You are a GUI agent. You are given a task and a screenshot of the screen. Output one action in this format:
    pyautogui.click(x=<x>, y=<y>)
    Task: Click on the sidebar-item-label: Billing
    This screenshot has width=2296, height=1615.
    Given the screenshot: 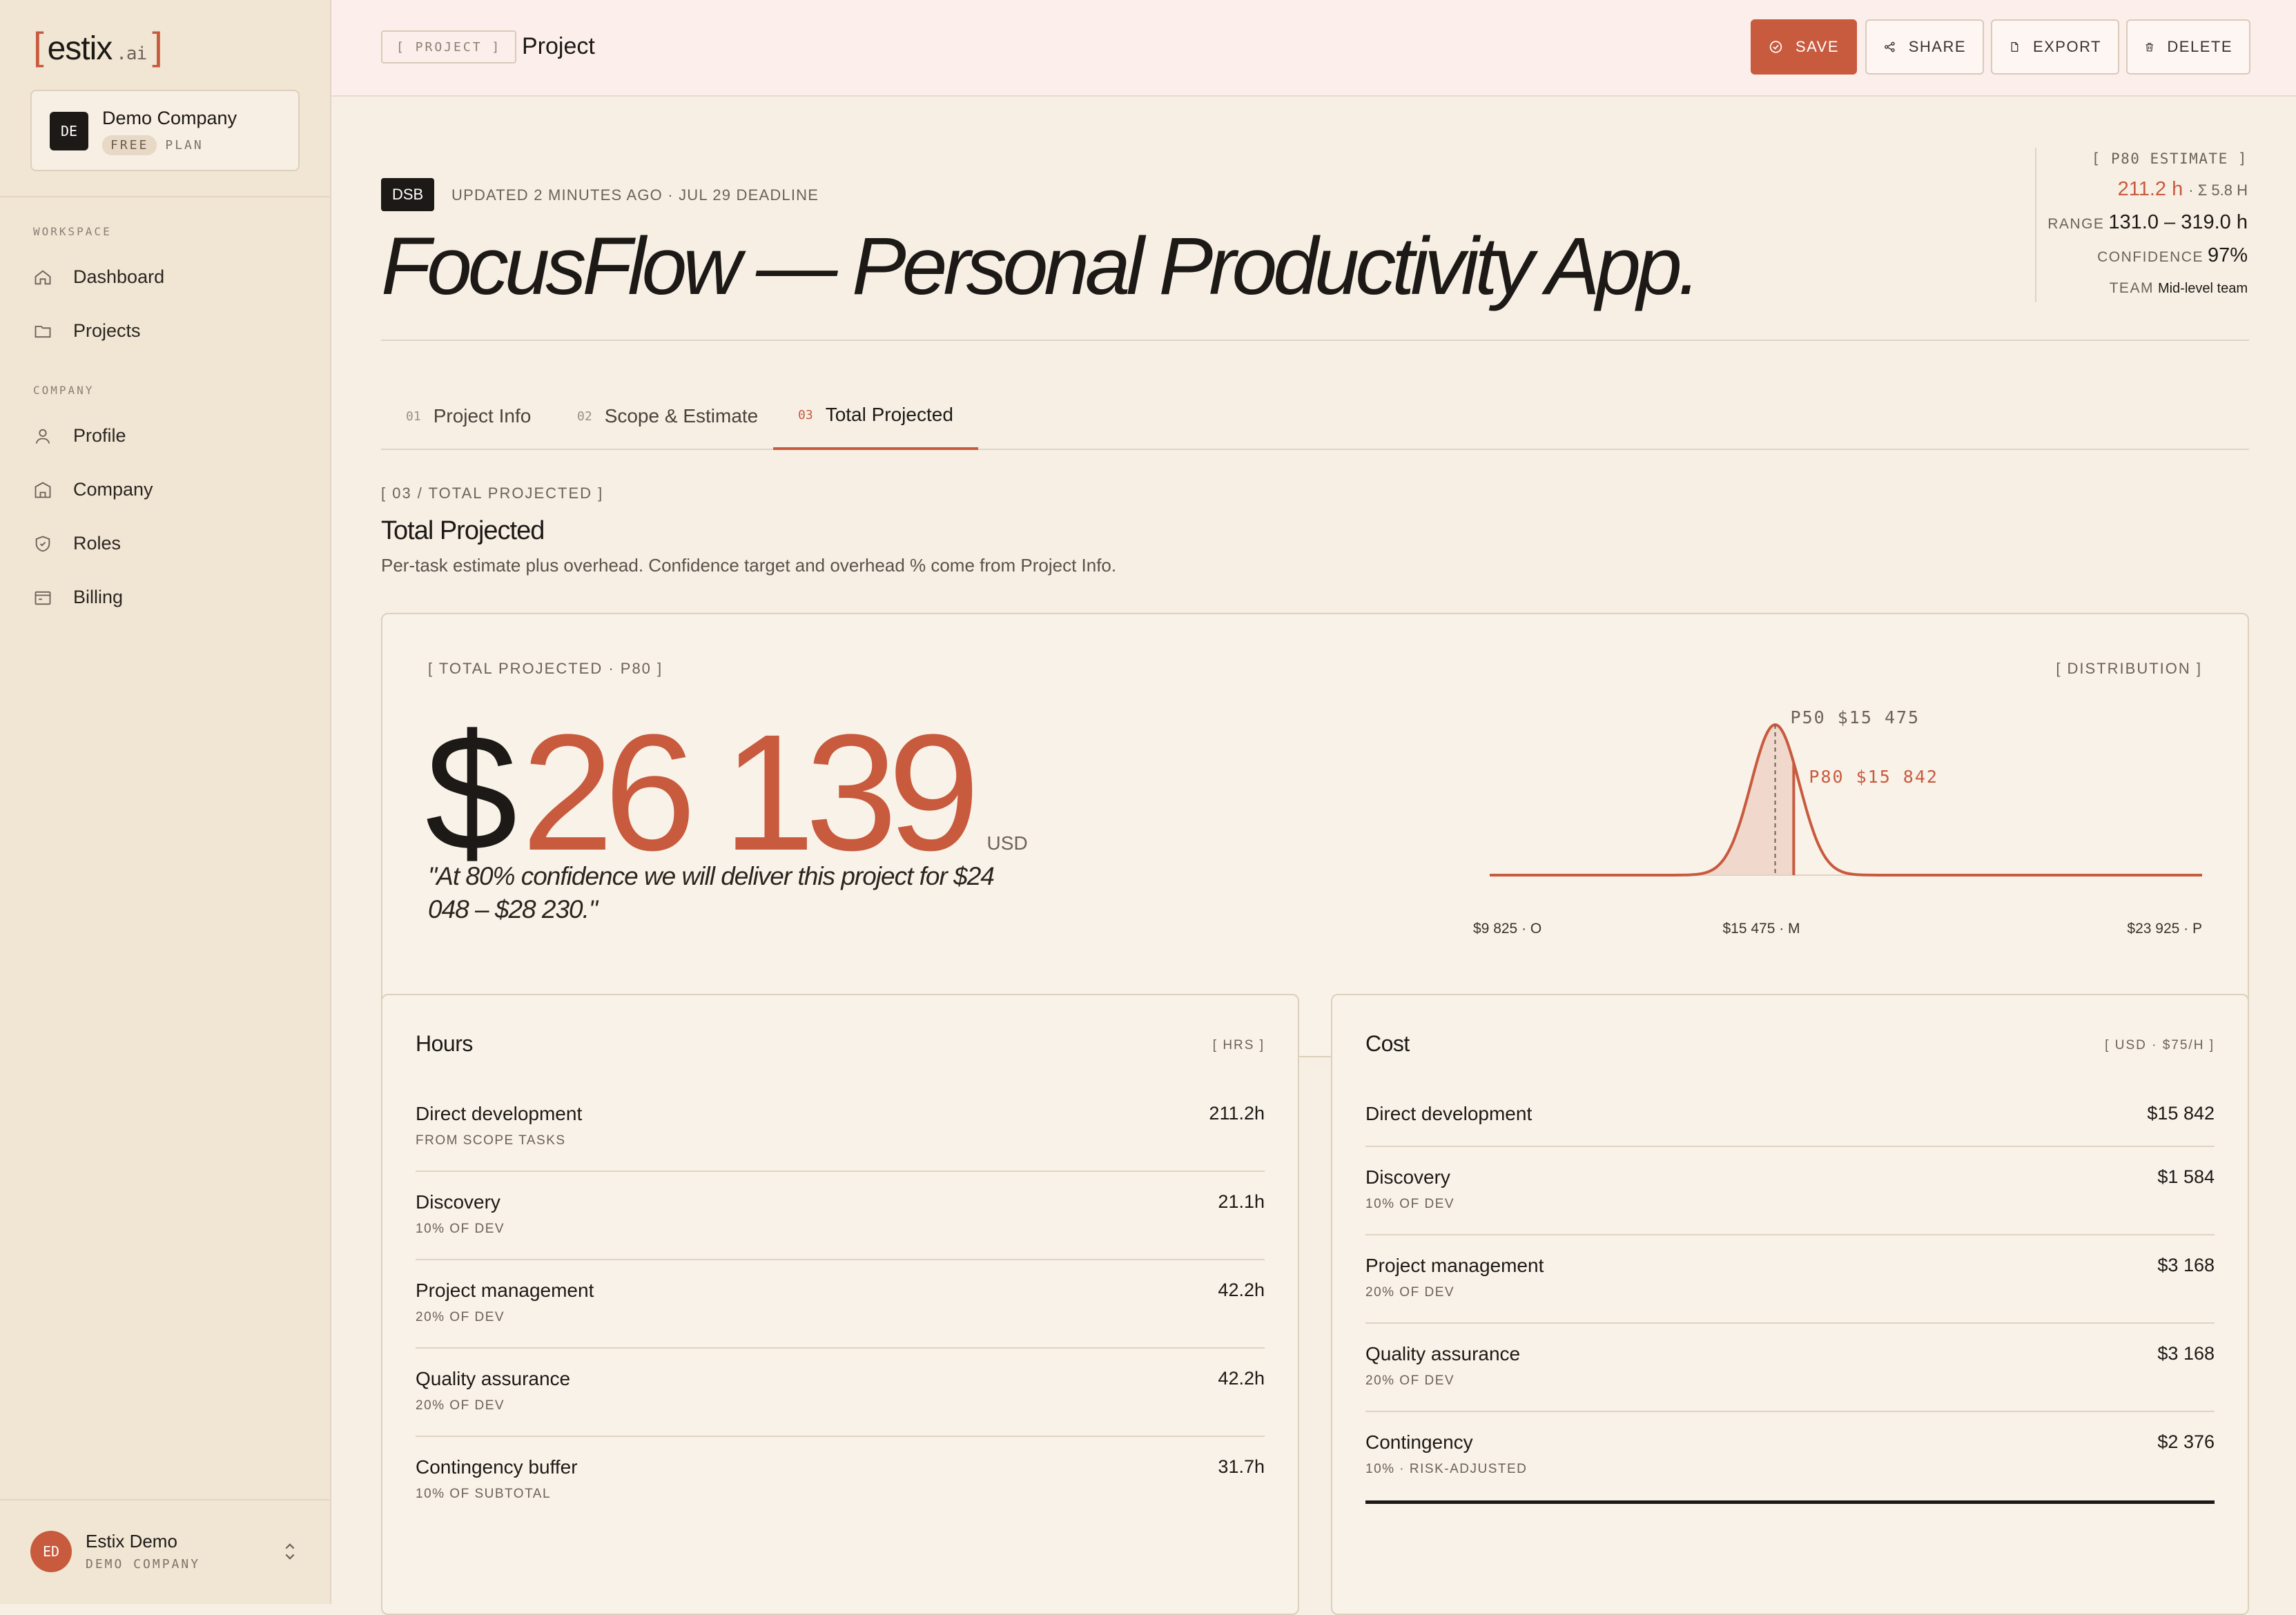 What is the action you would take?
    pyautogui.click(x=98, y=597)
    